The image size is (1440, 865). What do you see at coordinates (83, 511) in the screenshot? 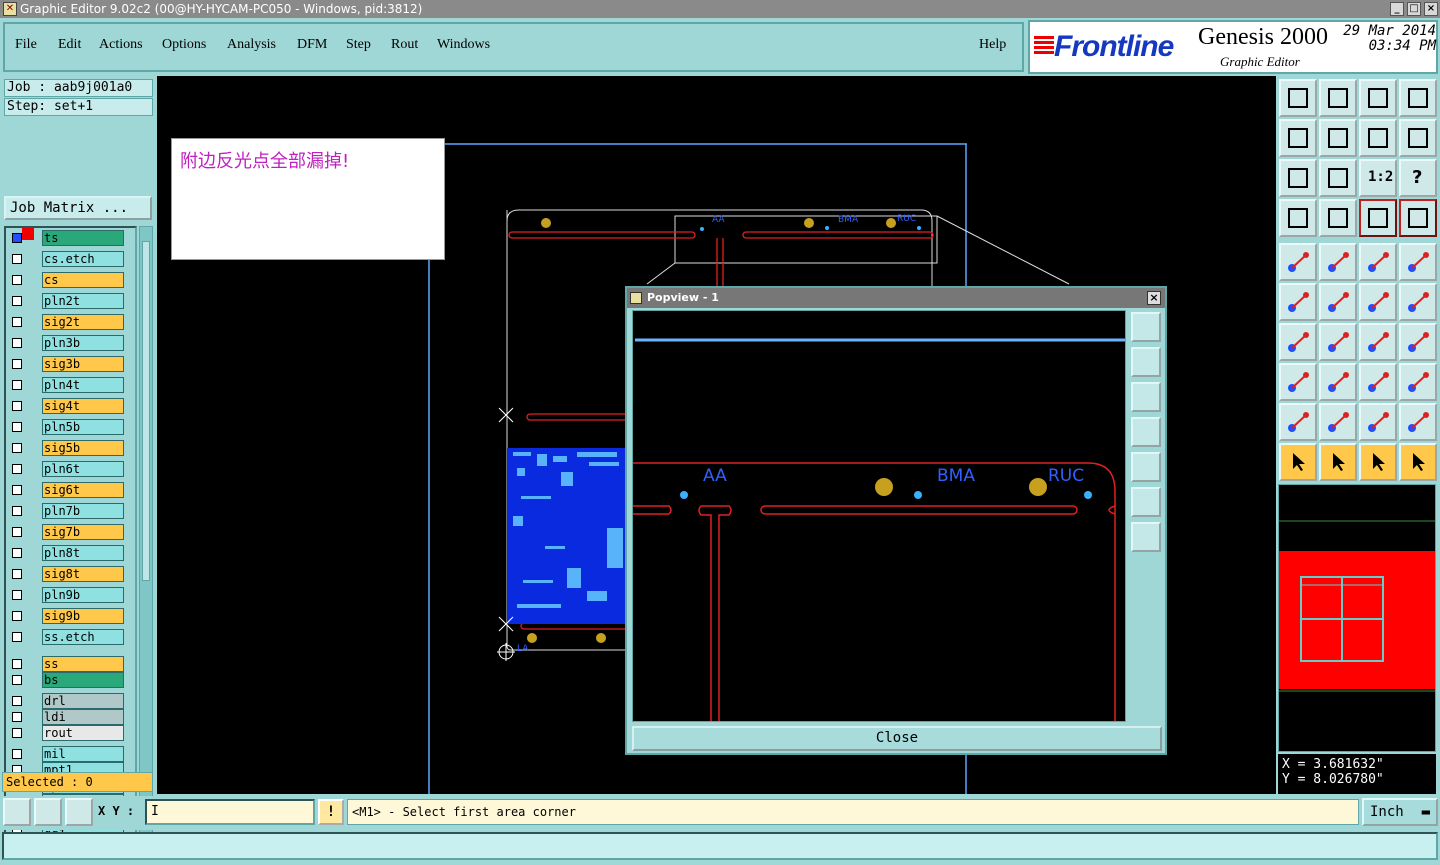
I see `layer-name: pln7b` at bounding box center [83, 511].